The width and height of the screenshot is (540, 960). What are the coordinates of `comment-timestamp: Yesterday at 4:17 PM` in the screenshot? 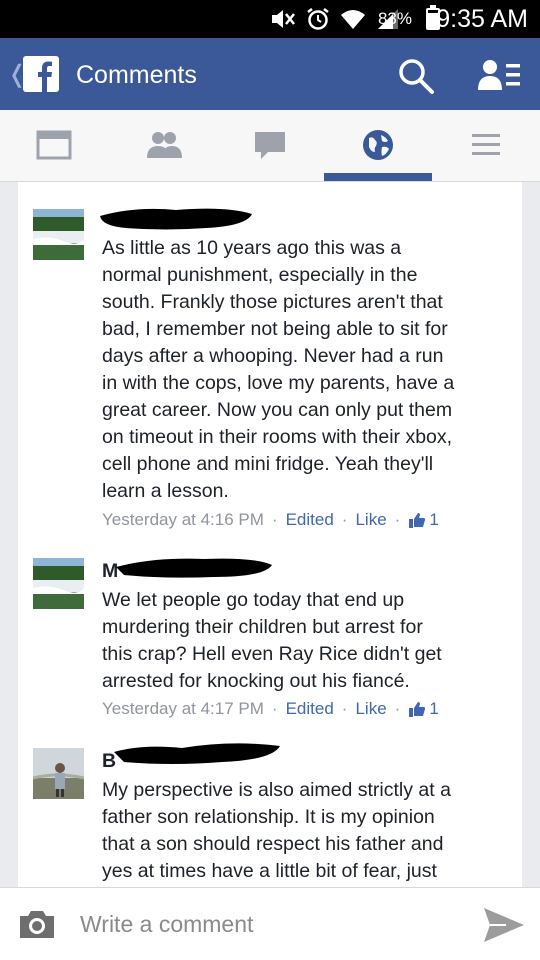 It's located at (183, 708).